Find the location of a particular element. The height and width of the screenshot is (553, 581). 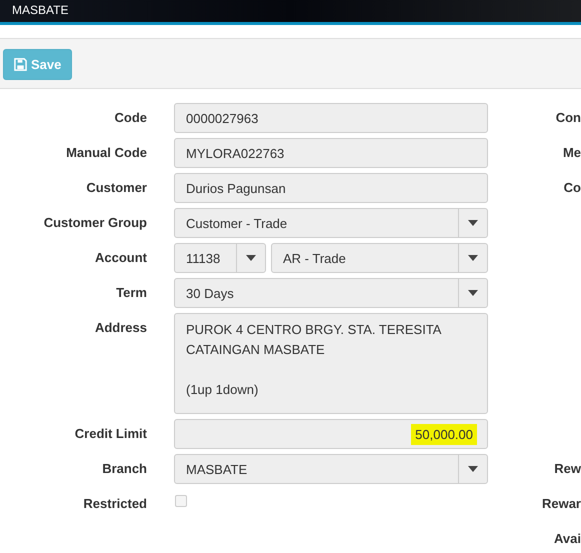

field-label: Restricted is located at coordinates (114, 504).